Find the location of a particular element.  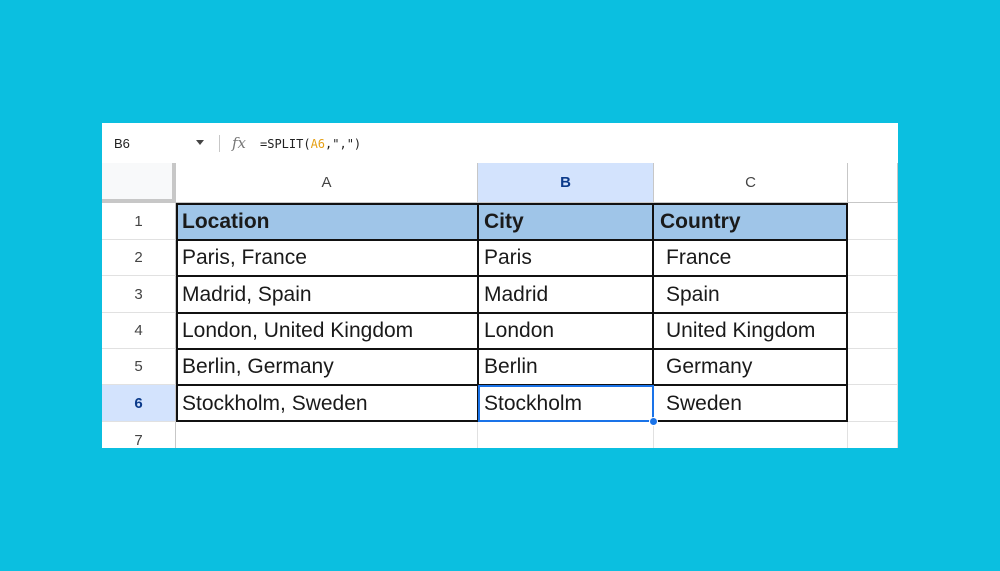

cell-d2 is located at coordinates (873, 258).